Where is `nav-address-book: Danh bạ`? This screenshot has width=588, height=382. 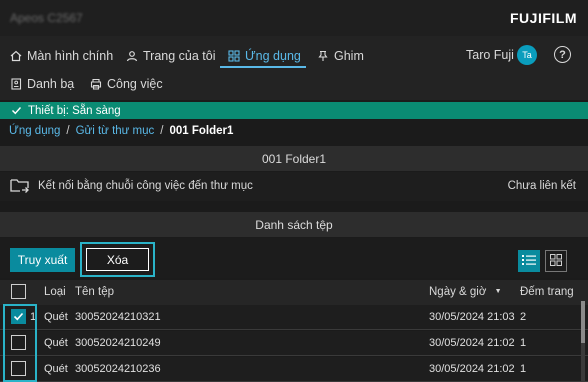 nav-address-book: Danh bạ is located at coordinates (41, 84).